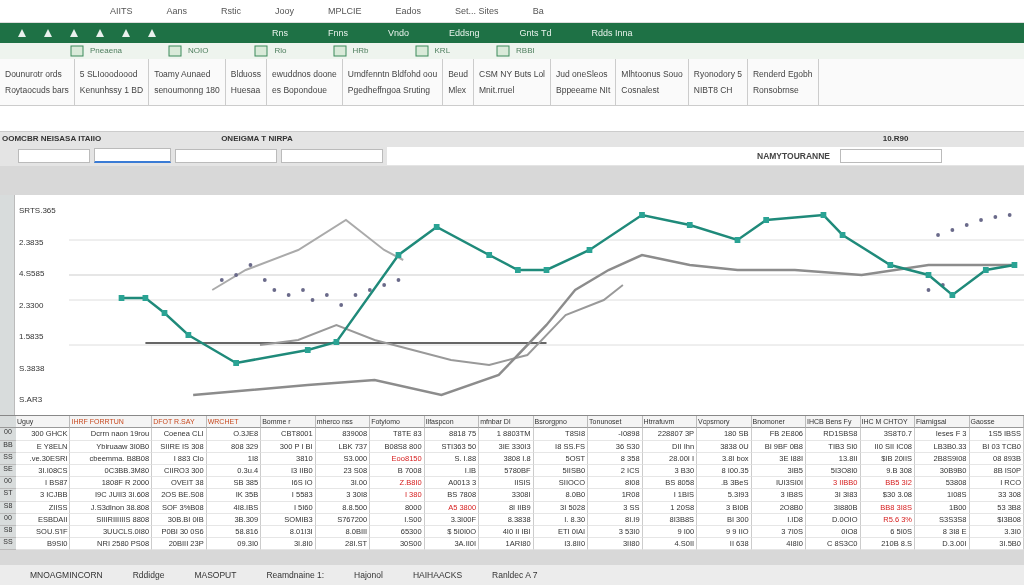 This screenshot has height=585, width=1024. Describe the element at coordinates (215, 575) in the screenshot. I see `sheet-tab: MASOPUT` at that location.